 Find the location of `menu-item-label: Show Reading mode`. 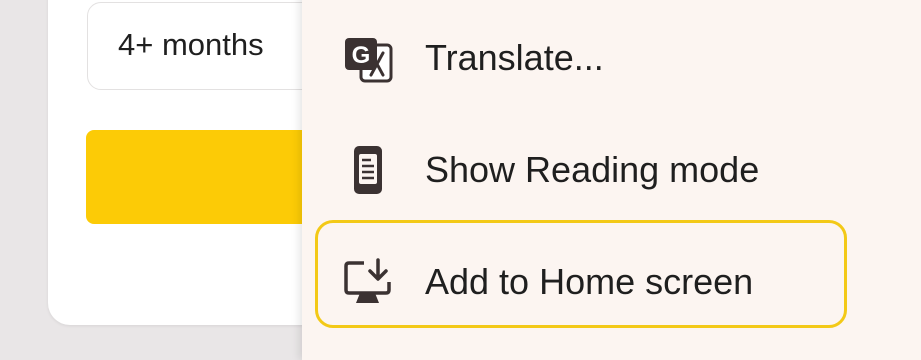

menu-item-label: Show Reading mode is located at coordinates (592, 169).